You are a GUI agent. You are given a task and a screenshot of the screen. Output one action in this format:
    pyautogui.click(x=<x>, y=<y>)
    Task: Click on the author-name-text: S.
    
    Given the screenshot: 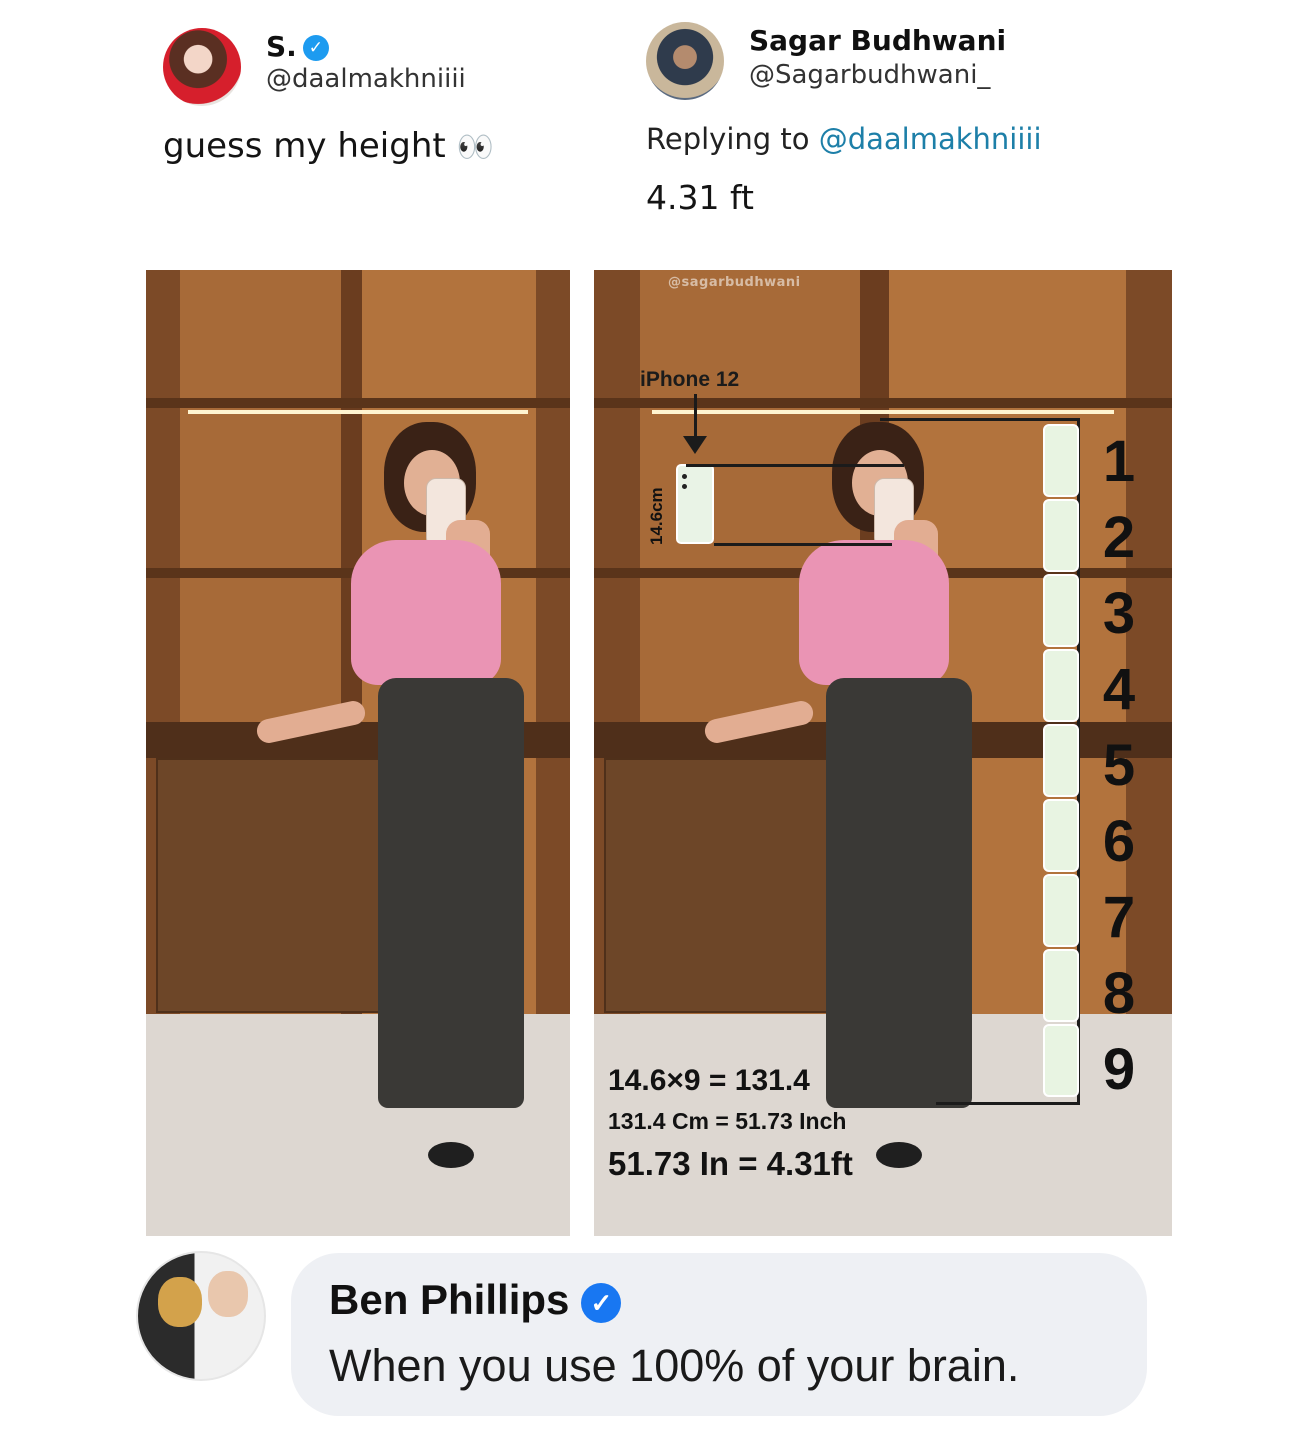 What is the action you would take?
    pyautogui.click(x=281, y=46)
    